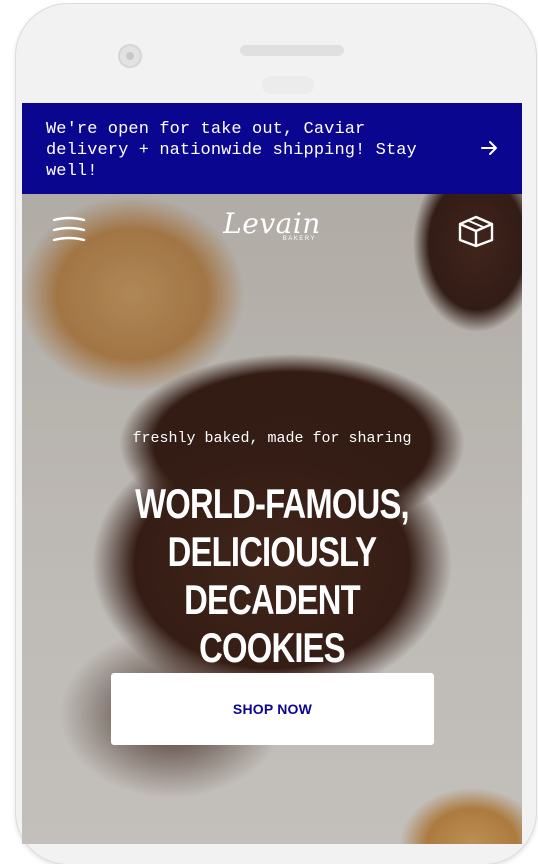 The height and width of the screenshot is (864, 538). What do you see at coordinates (272, 438) in the screenshot?
I see `hero-tagline: freshly baked, made for sharing` at bounding box center [272, 438].